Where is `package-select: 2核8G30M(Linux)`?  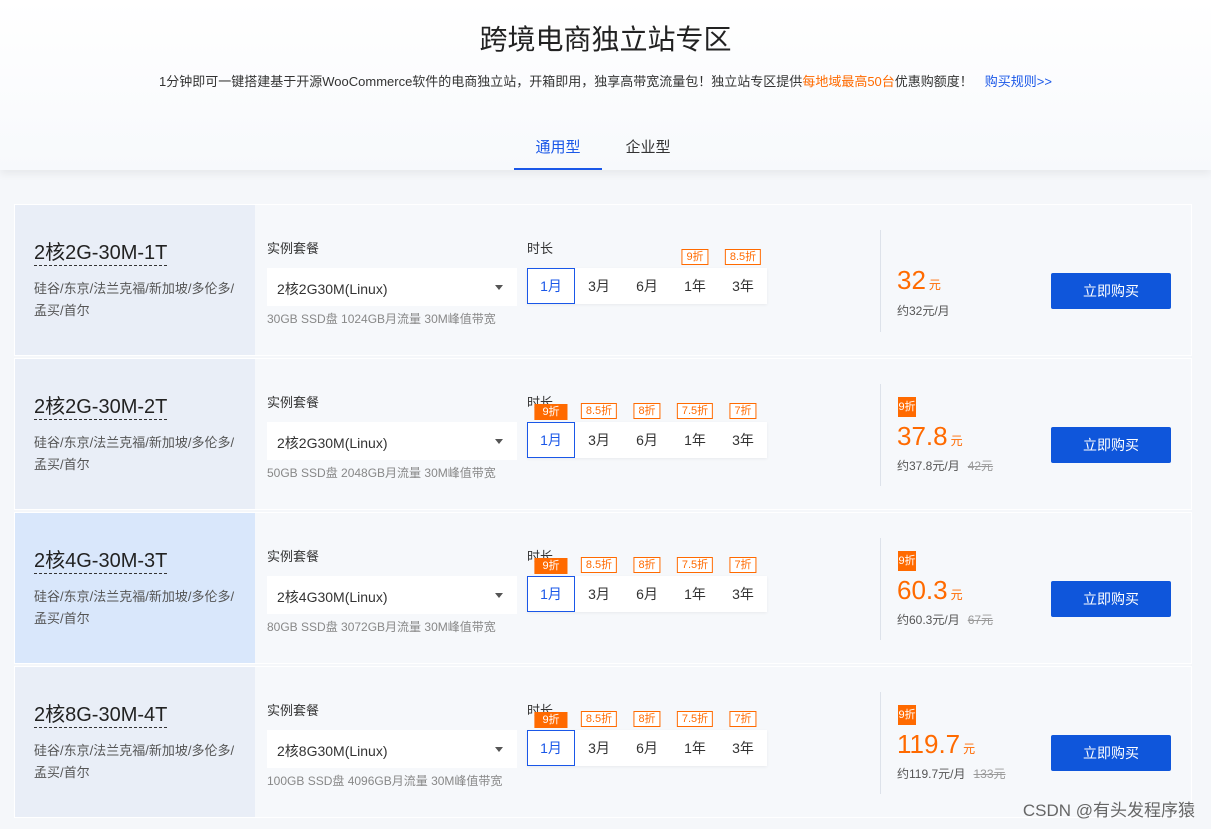 package-select: 2核8G30M(Linux) is located at coordinates (392, 749).